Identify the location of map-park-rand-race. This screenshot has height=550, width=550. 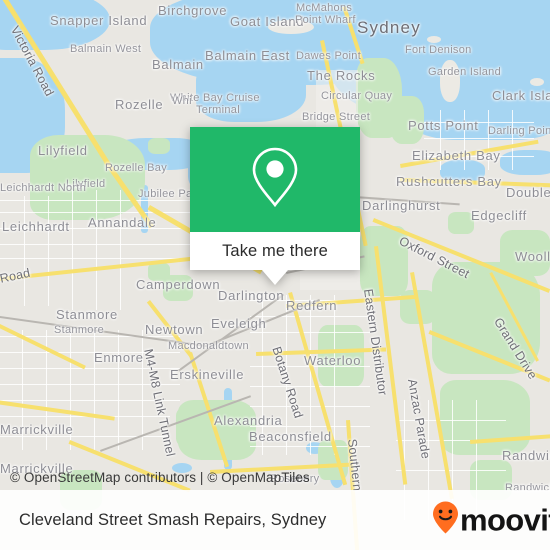
(525, 253).